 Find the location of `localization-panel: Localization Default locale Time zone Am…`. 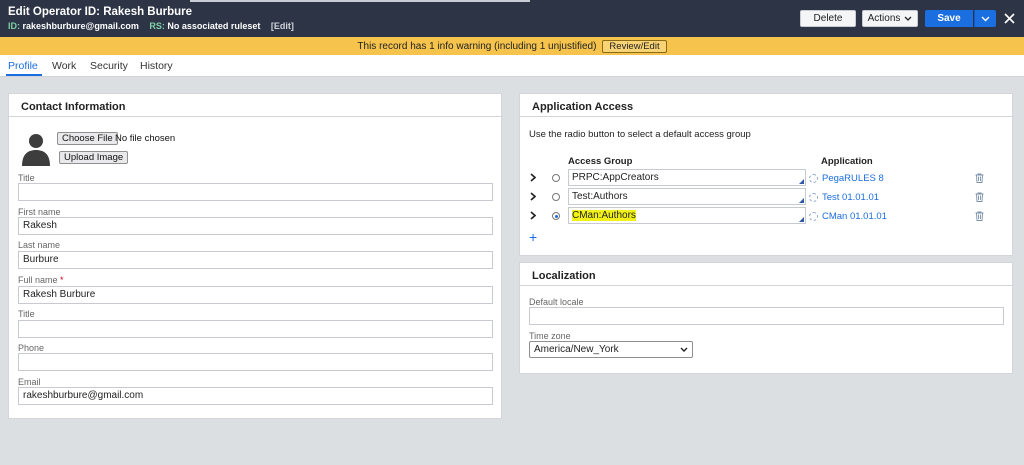

localization-panel: Localization Default locale Time zone Am… is located at coordinates (766, 318).